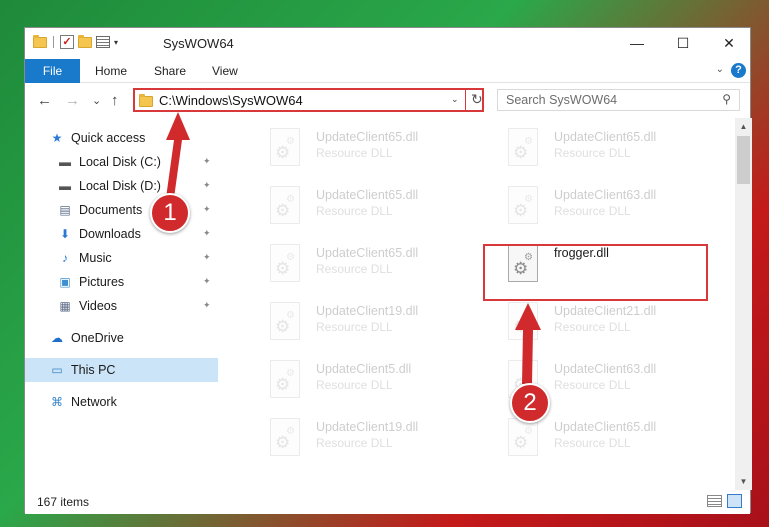  Describe the element at coordinates (67, 42) in the screenshot. I see `properties-check-icon: ✓` at that location.